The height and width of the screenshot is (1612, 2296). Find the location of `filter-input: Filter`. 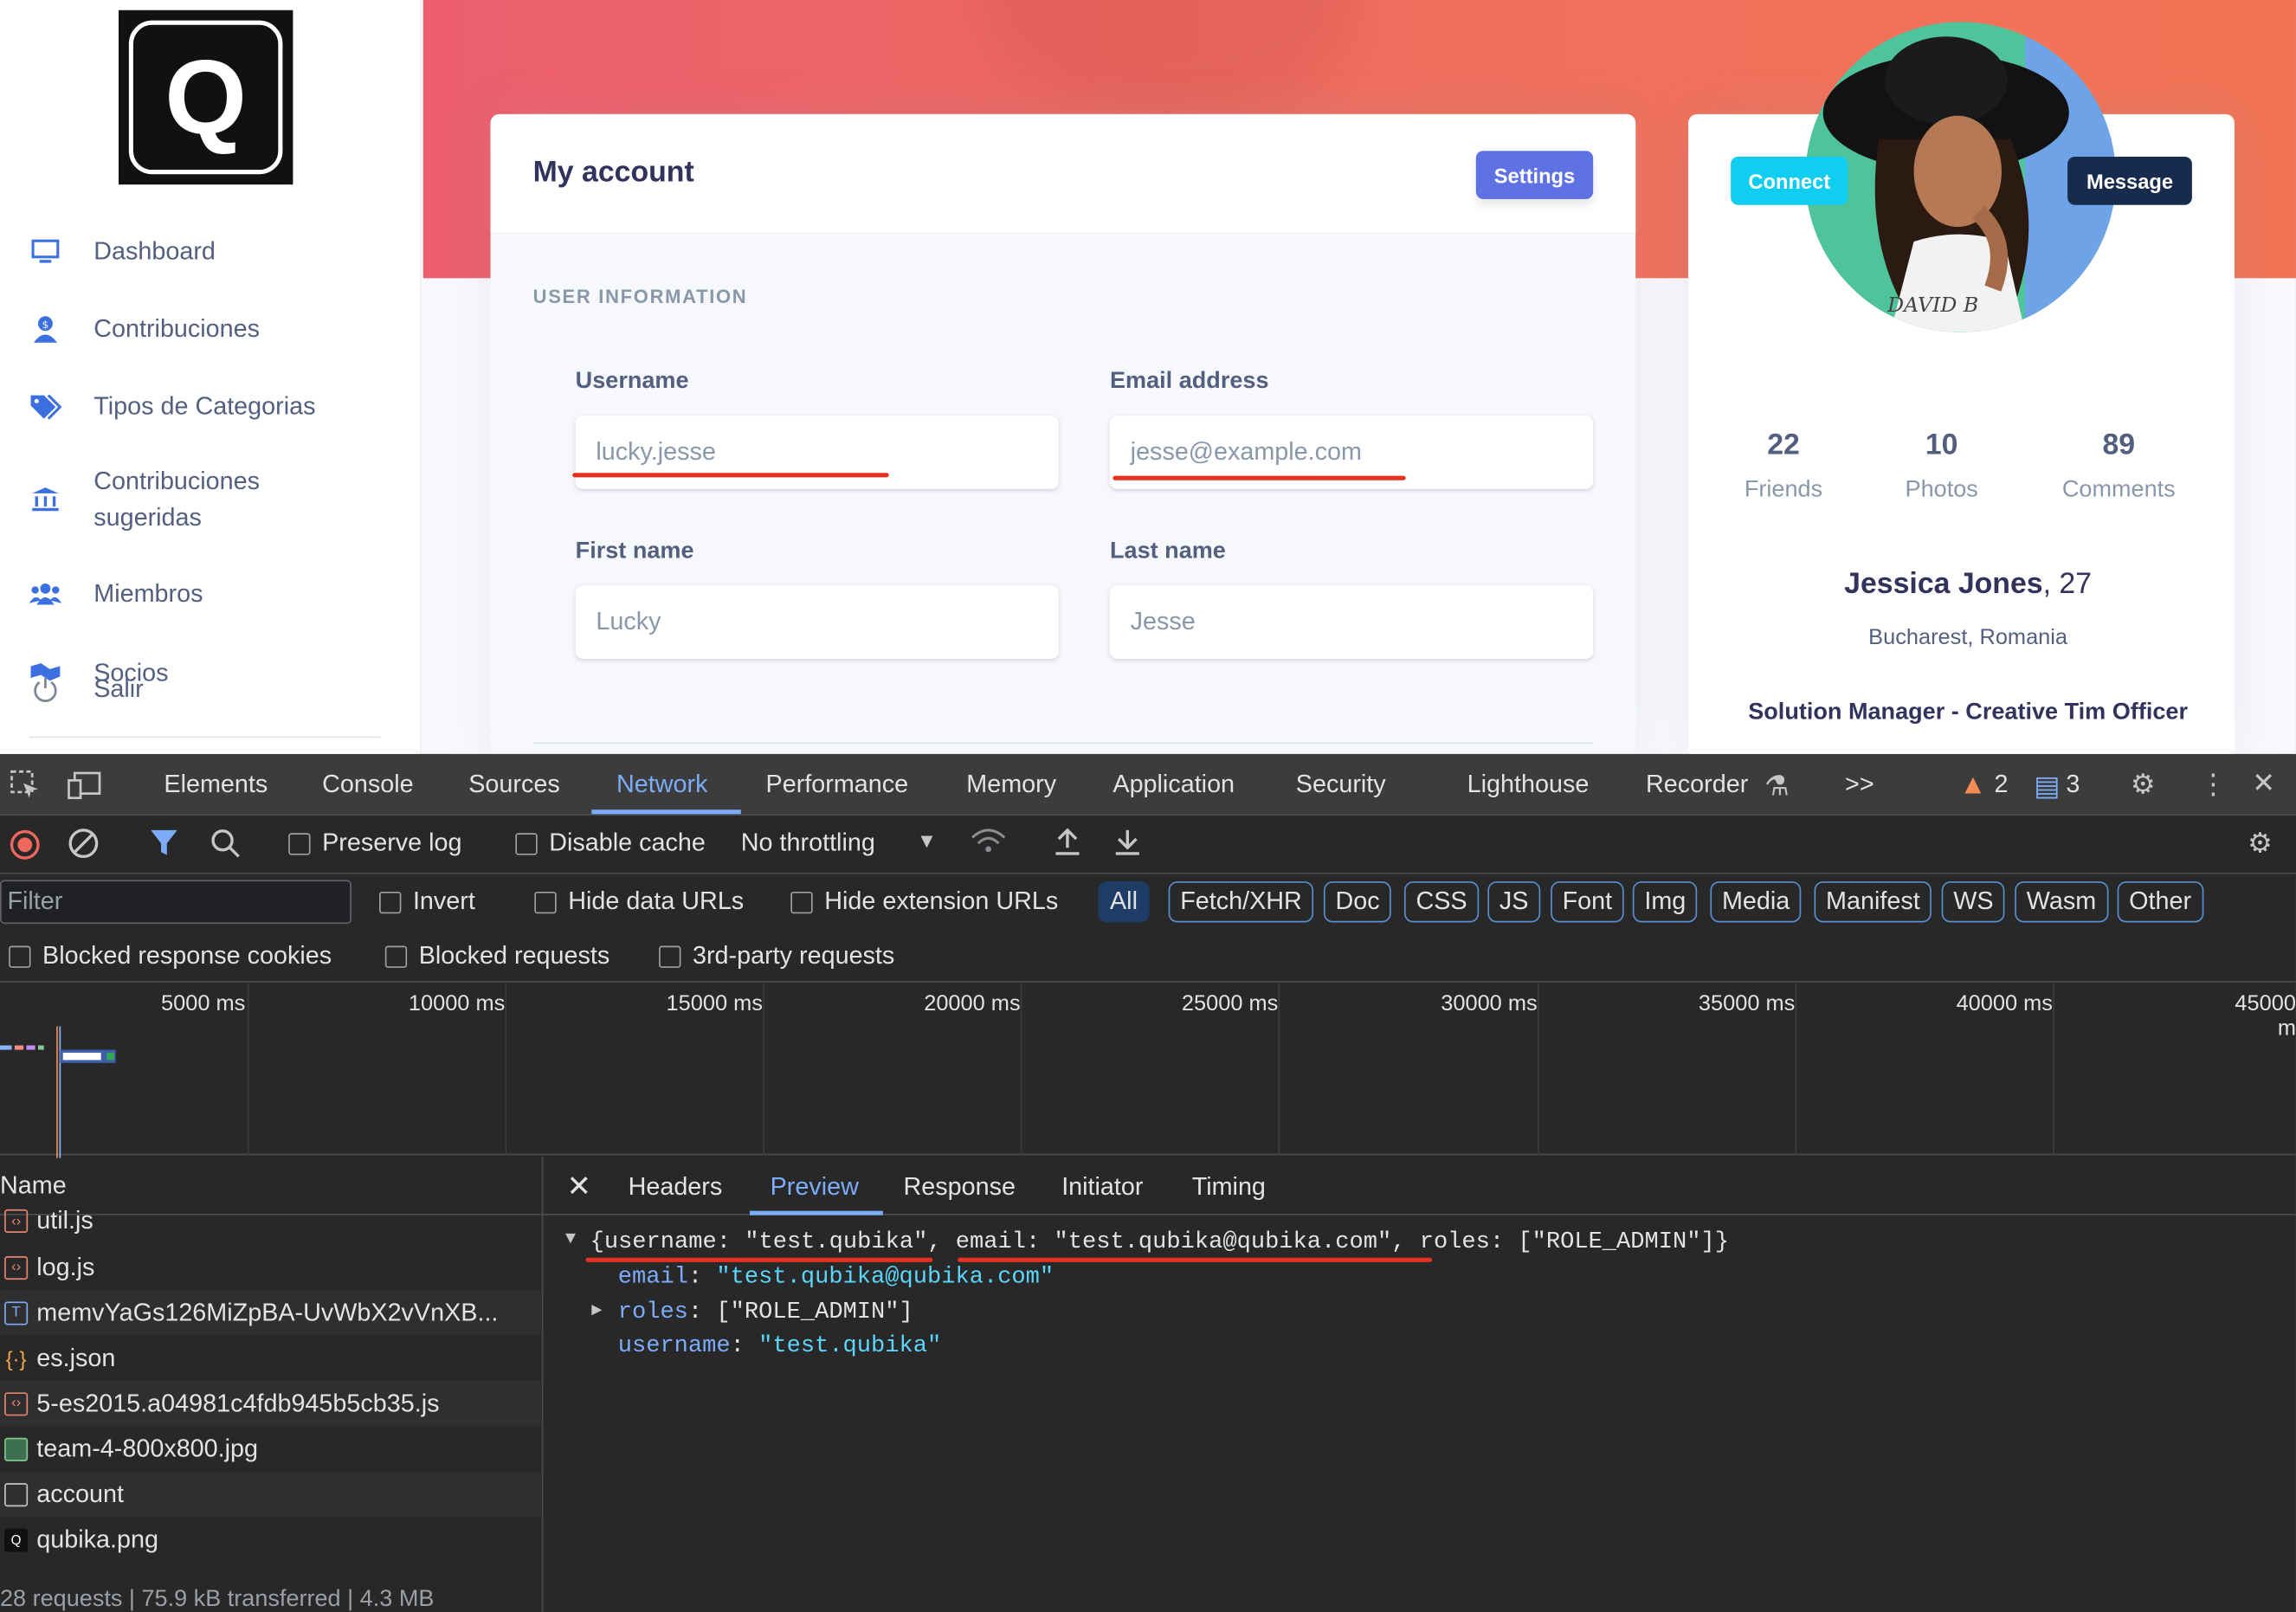

filter-input: Filter is located at coordinates (175, 902).